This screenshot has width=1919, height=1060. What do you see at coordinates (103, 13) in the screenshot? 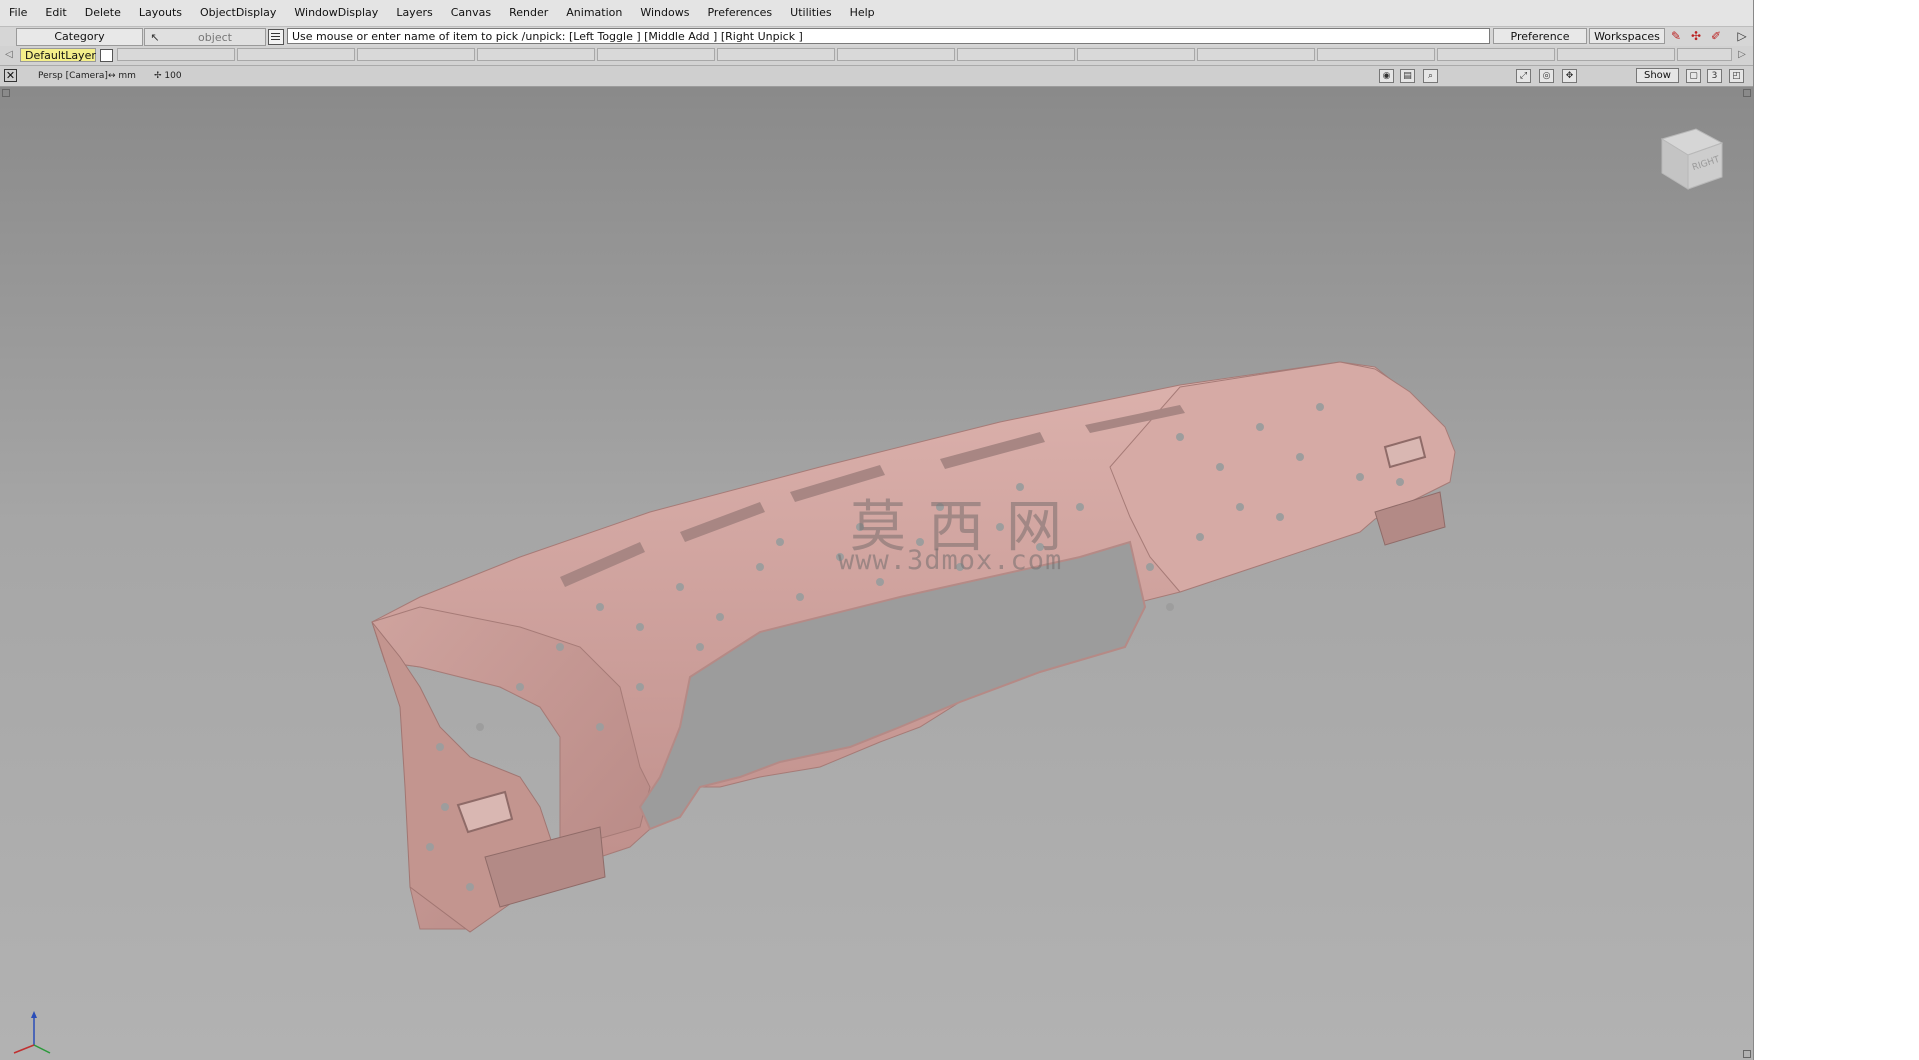
I see `menu-delete: Delete` at bounding box center [103, 13].